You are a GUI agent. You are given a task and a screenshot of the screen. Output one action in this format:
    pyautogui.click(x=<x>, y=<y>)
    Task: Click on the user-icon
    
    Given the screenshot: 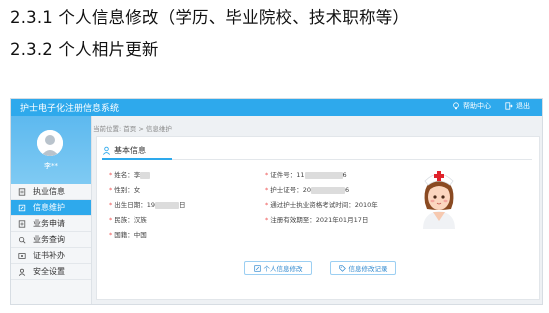 What is the action you would take?
    pyautogui.click(x=106, y=150)
    